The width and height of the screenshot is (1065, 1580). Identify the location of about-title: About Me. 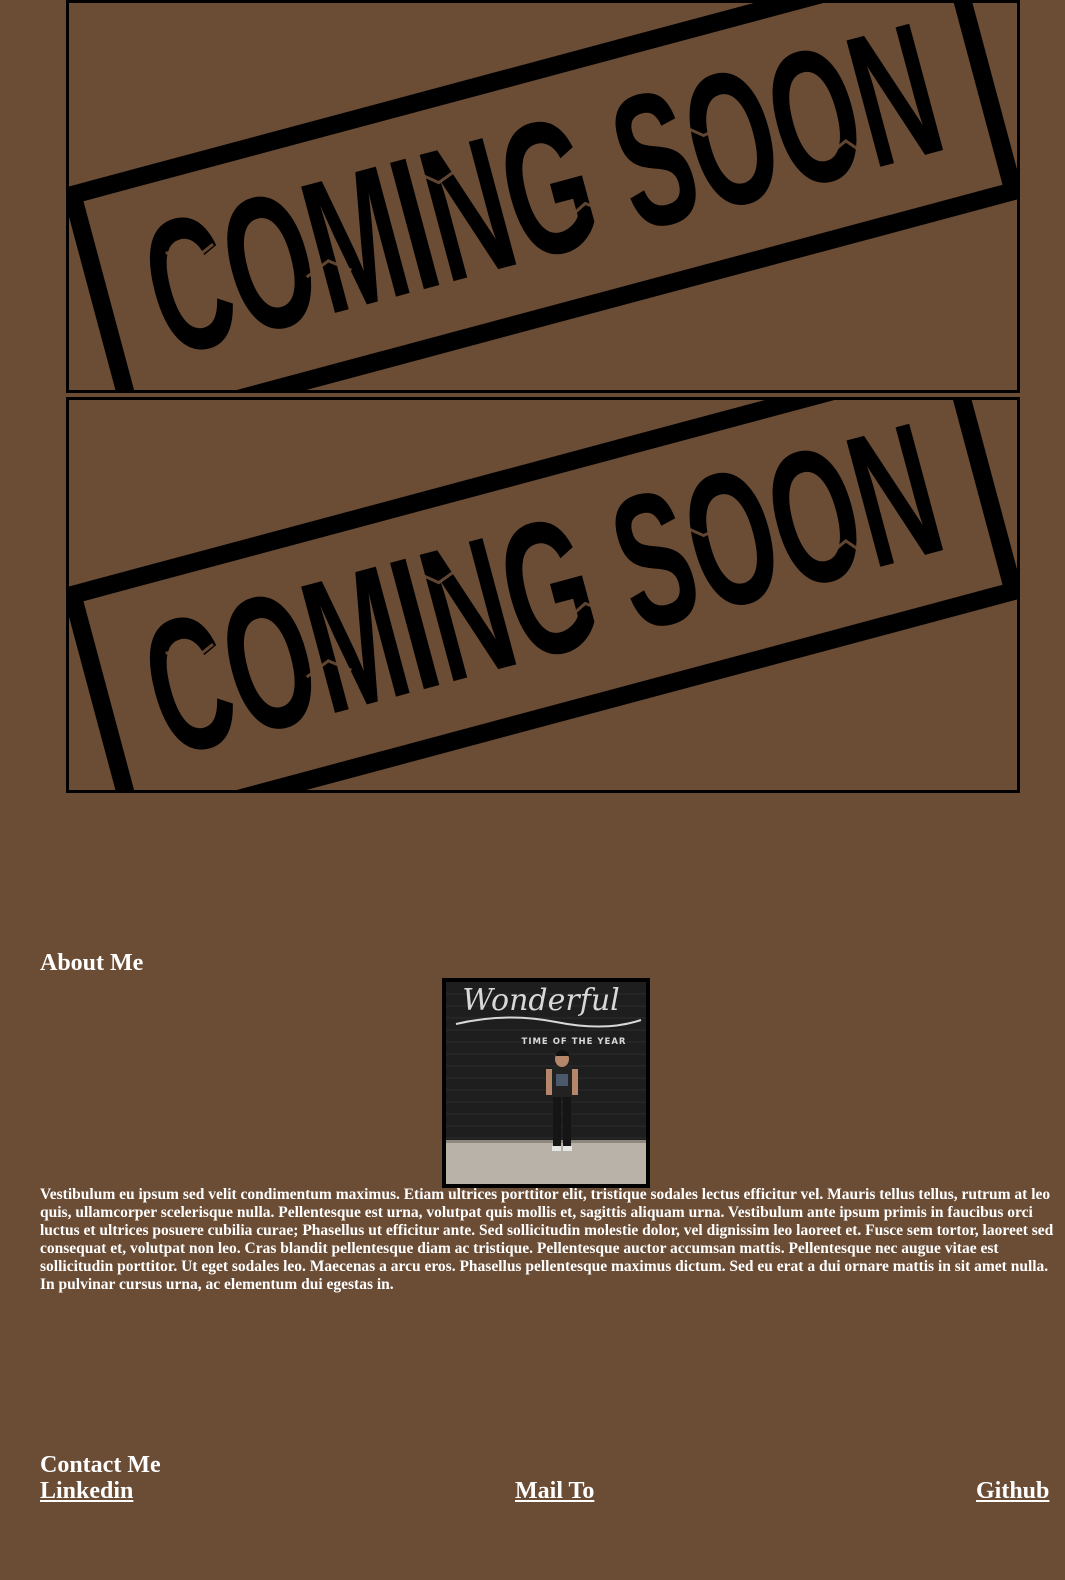
(92, 963).